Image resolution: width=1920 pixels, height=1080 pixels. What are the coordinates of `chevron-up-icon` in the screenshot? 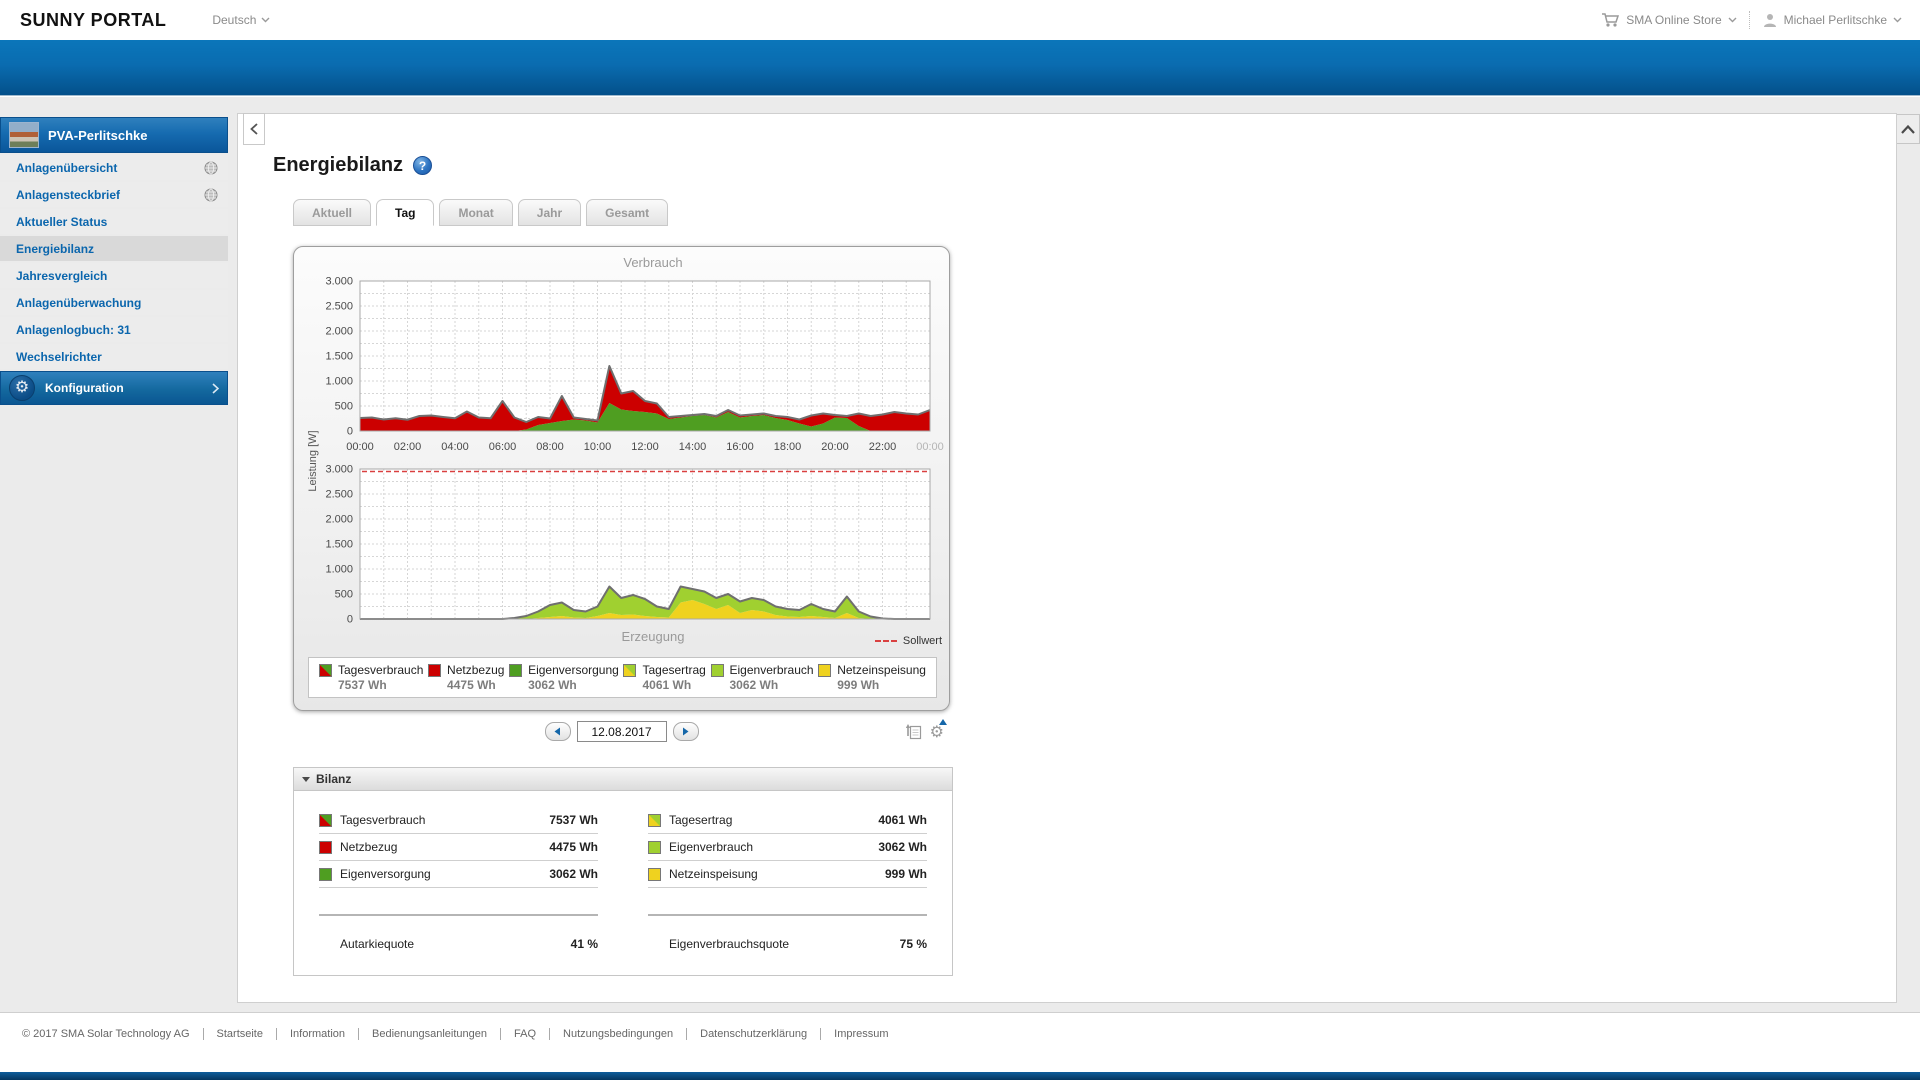 It's located at (1908, 129).